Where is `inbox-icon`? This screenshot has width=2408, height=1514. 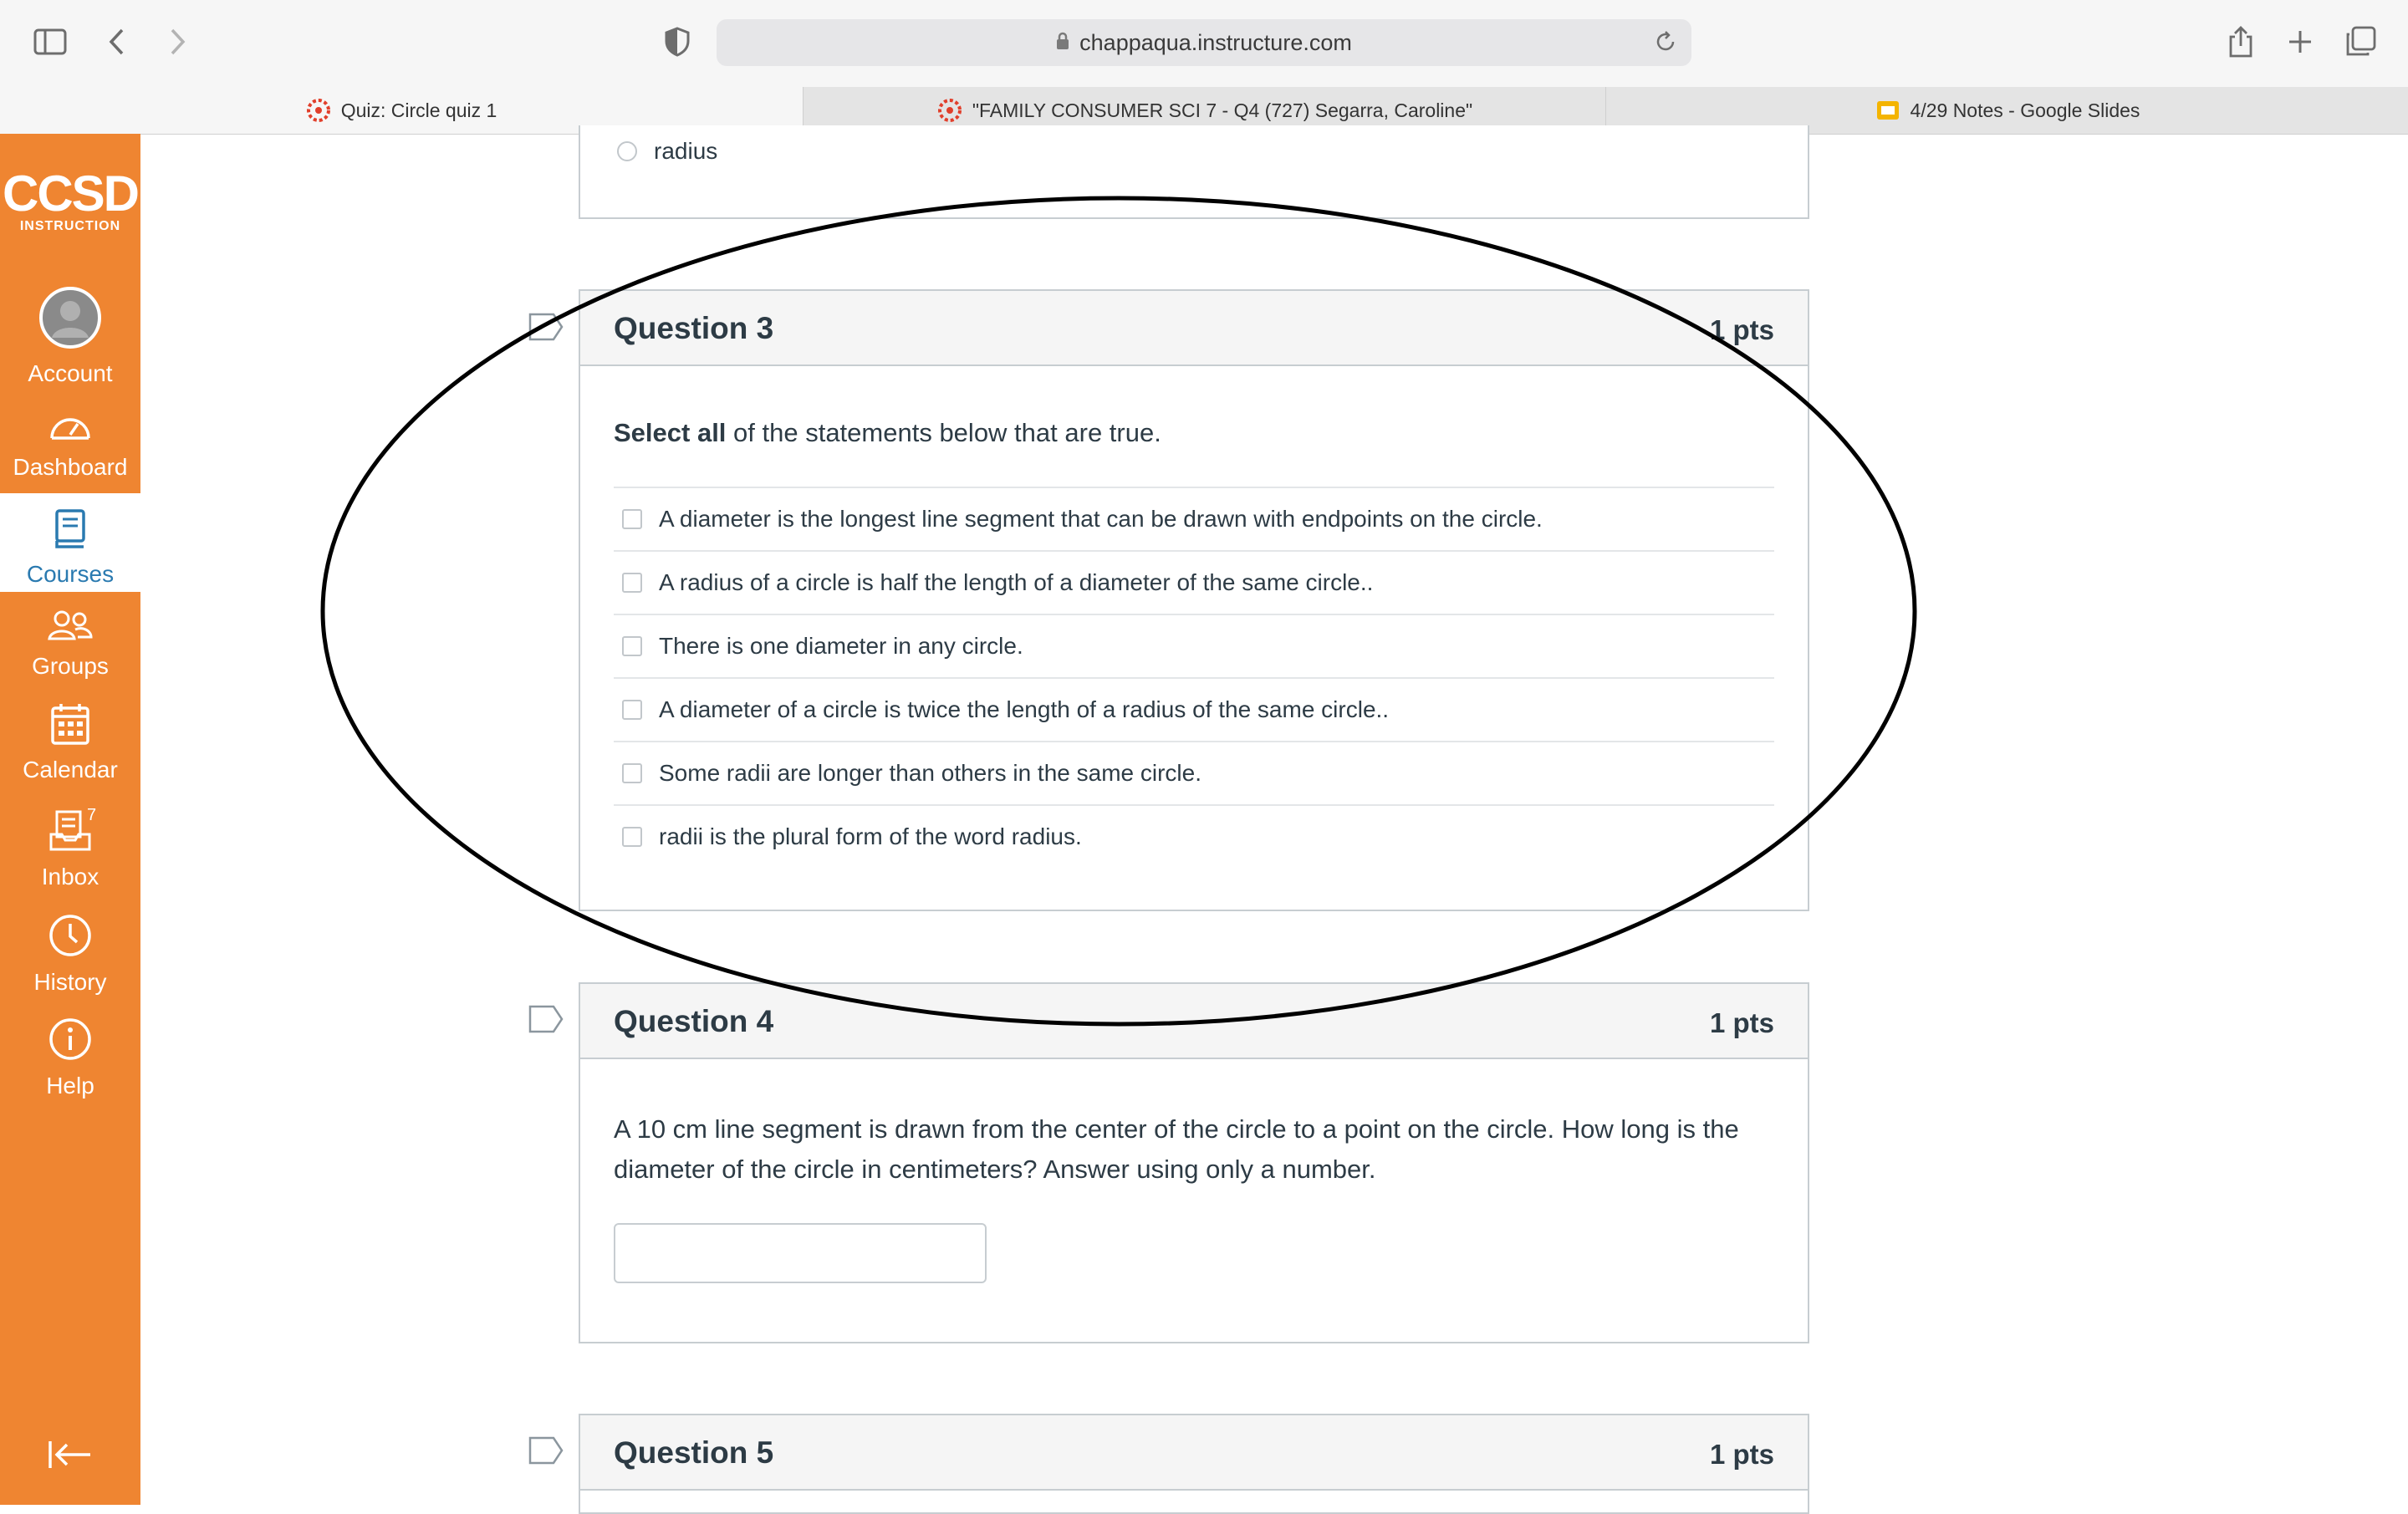 inbox-icon is located at coordinates (70, 834).